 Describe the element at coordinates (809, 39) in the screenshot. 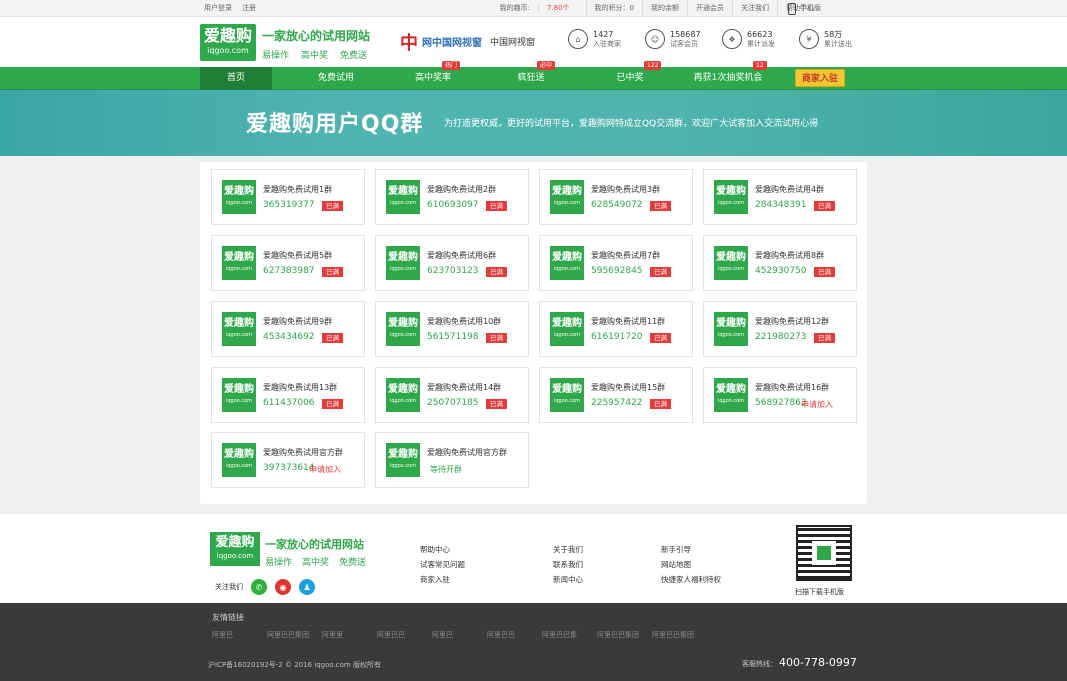

I see `money-bag-icon: ¥` at that location.